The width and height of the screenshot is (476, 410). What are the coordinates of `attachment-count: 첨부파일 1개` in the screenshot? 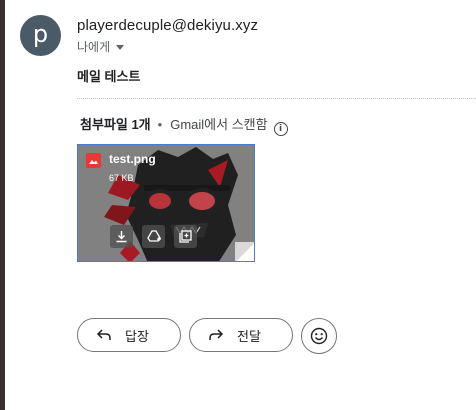 It's located at (115, 124).